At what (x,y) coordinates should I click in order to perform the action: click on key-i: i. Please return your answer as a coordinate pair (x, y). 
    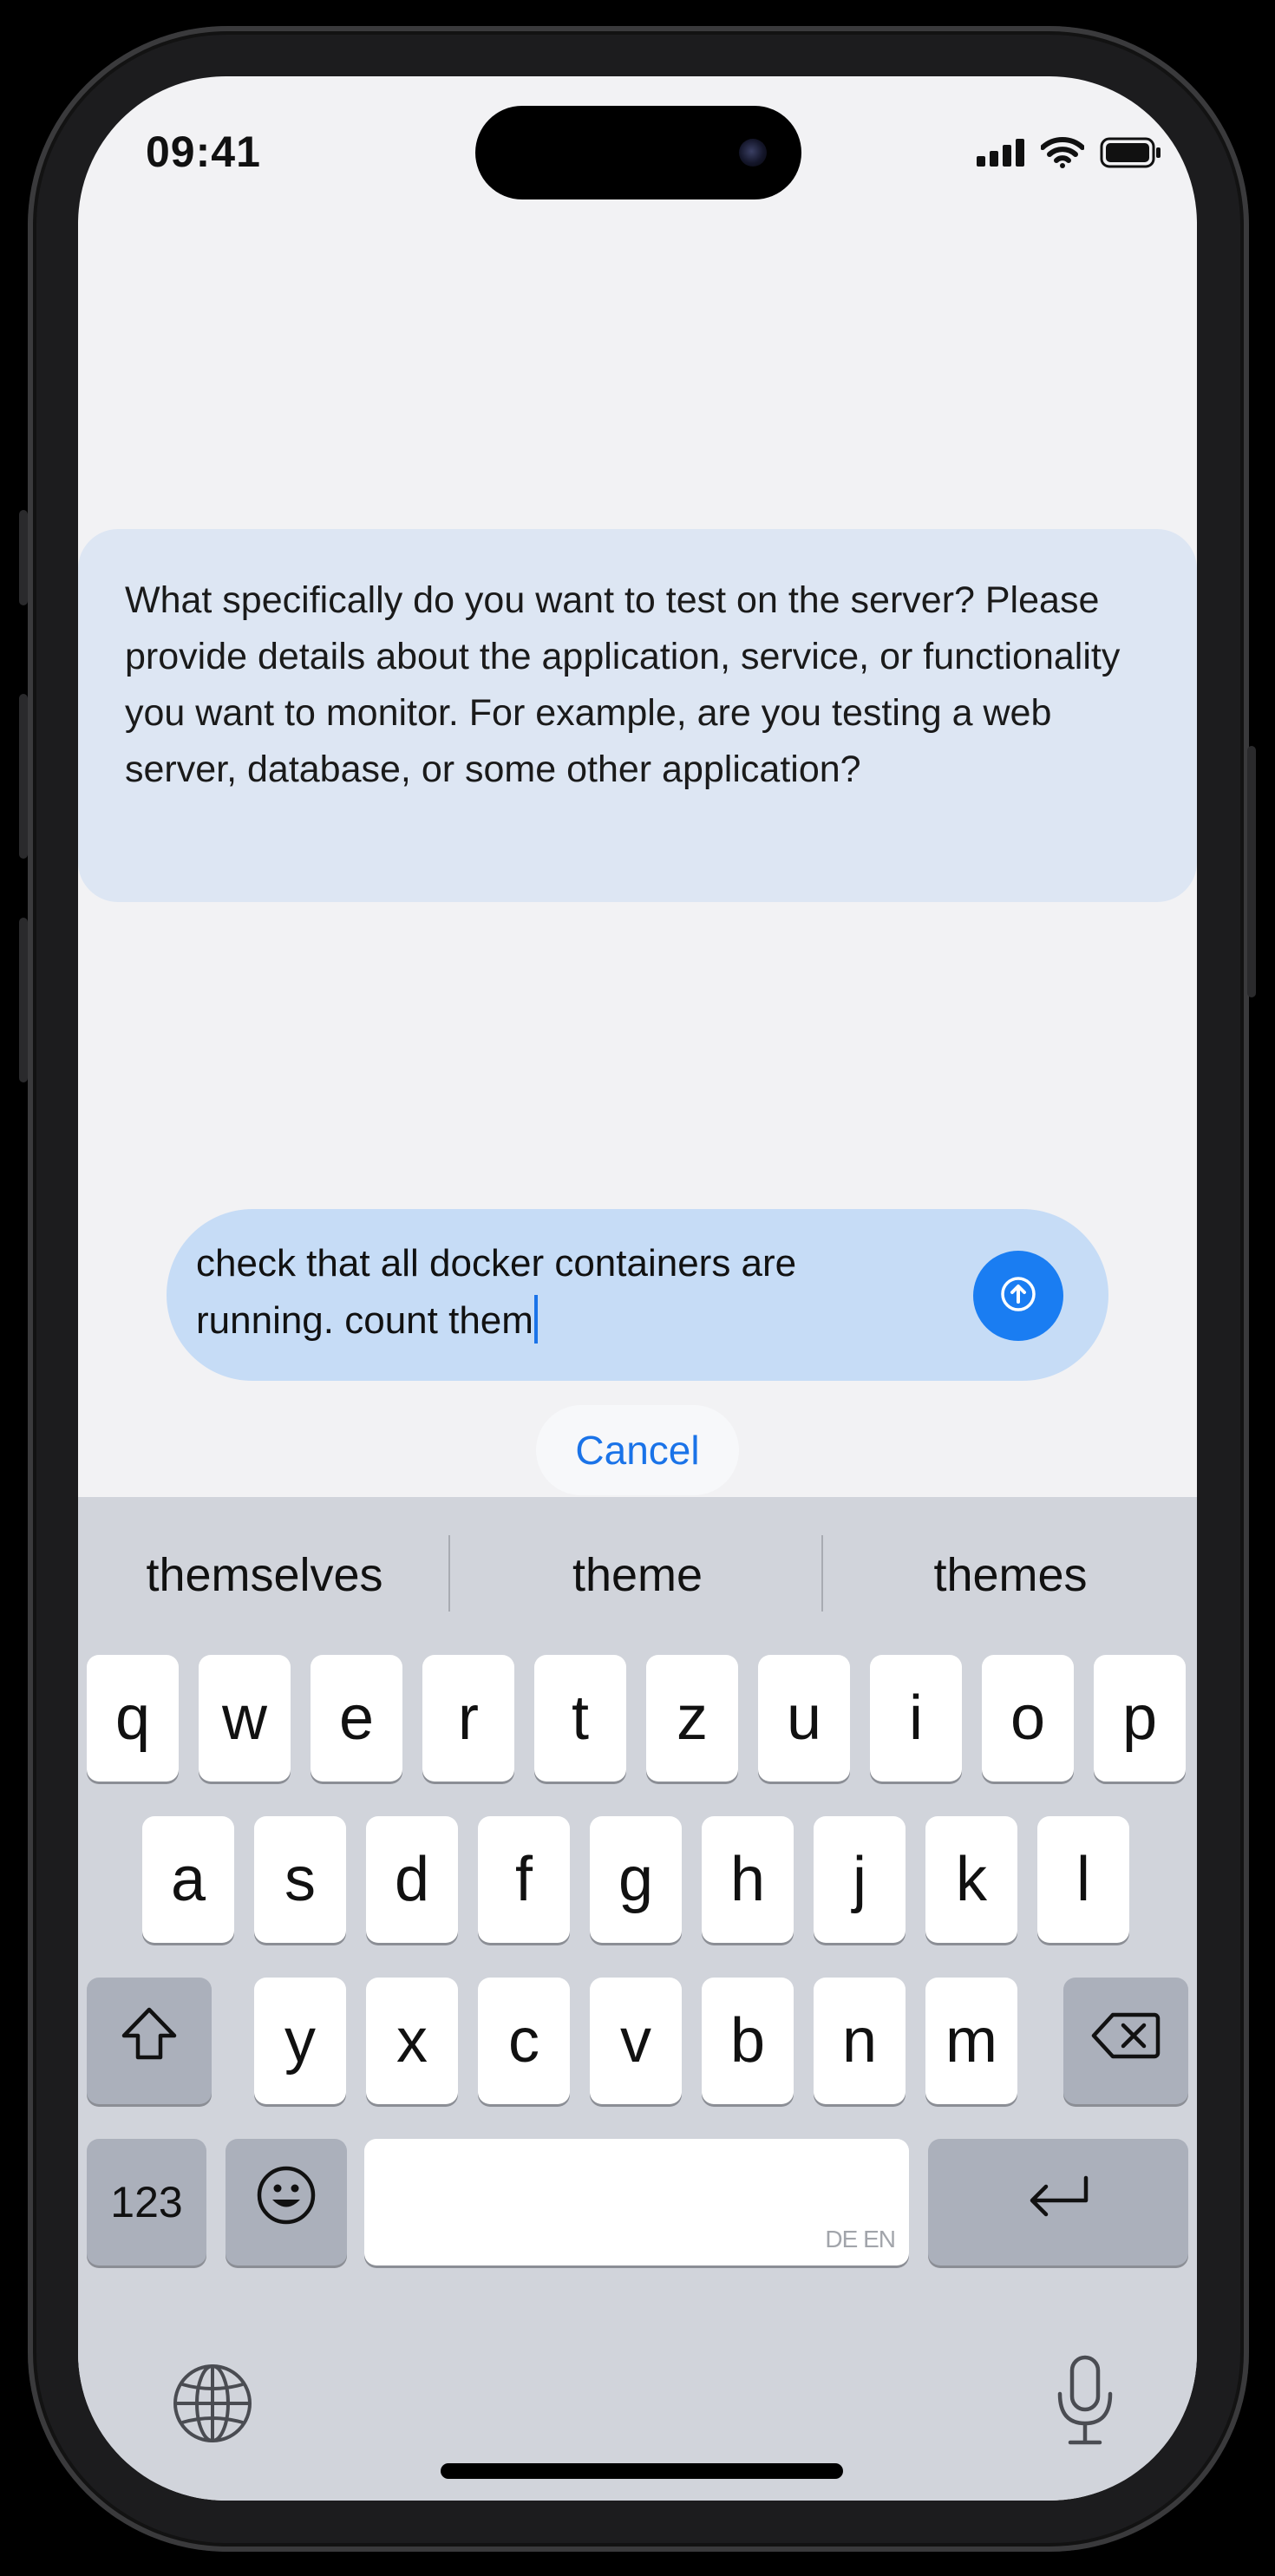
    Looking at the image, I should click on (916, 1718).